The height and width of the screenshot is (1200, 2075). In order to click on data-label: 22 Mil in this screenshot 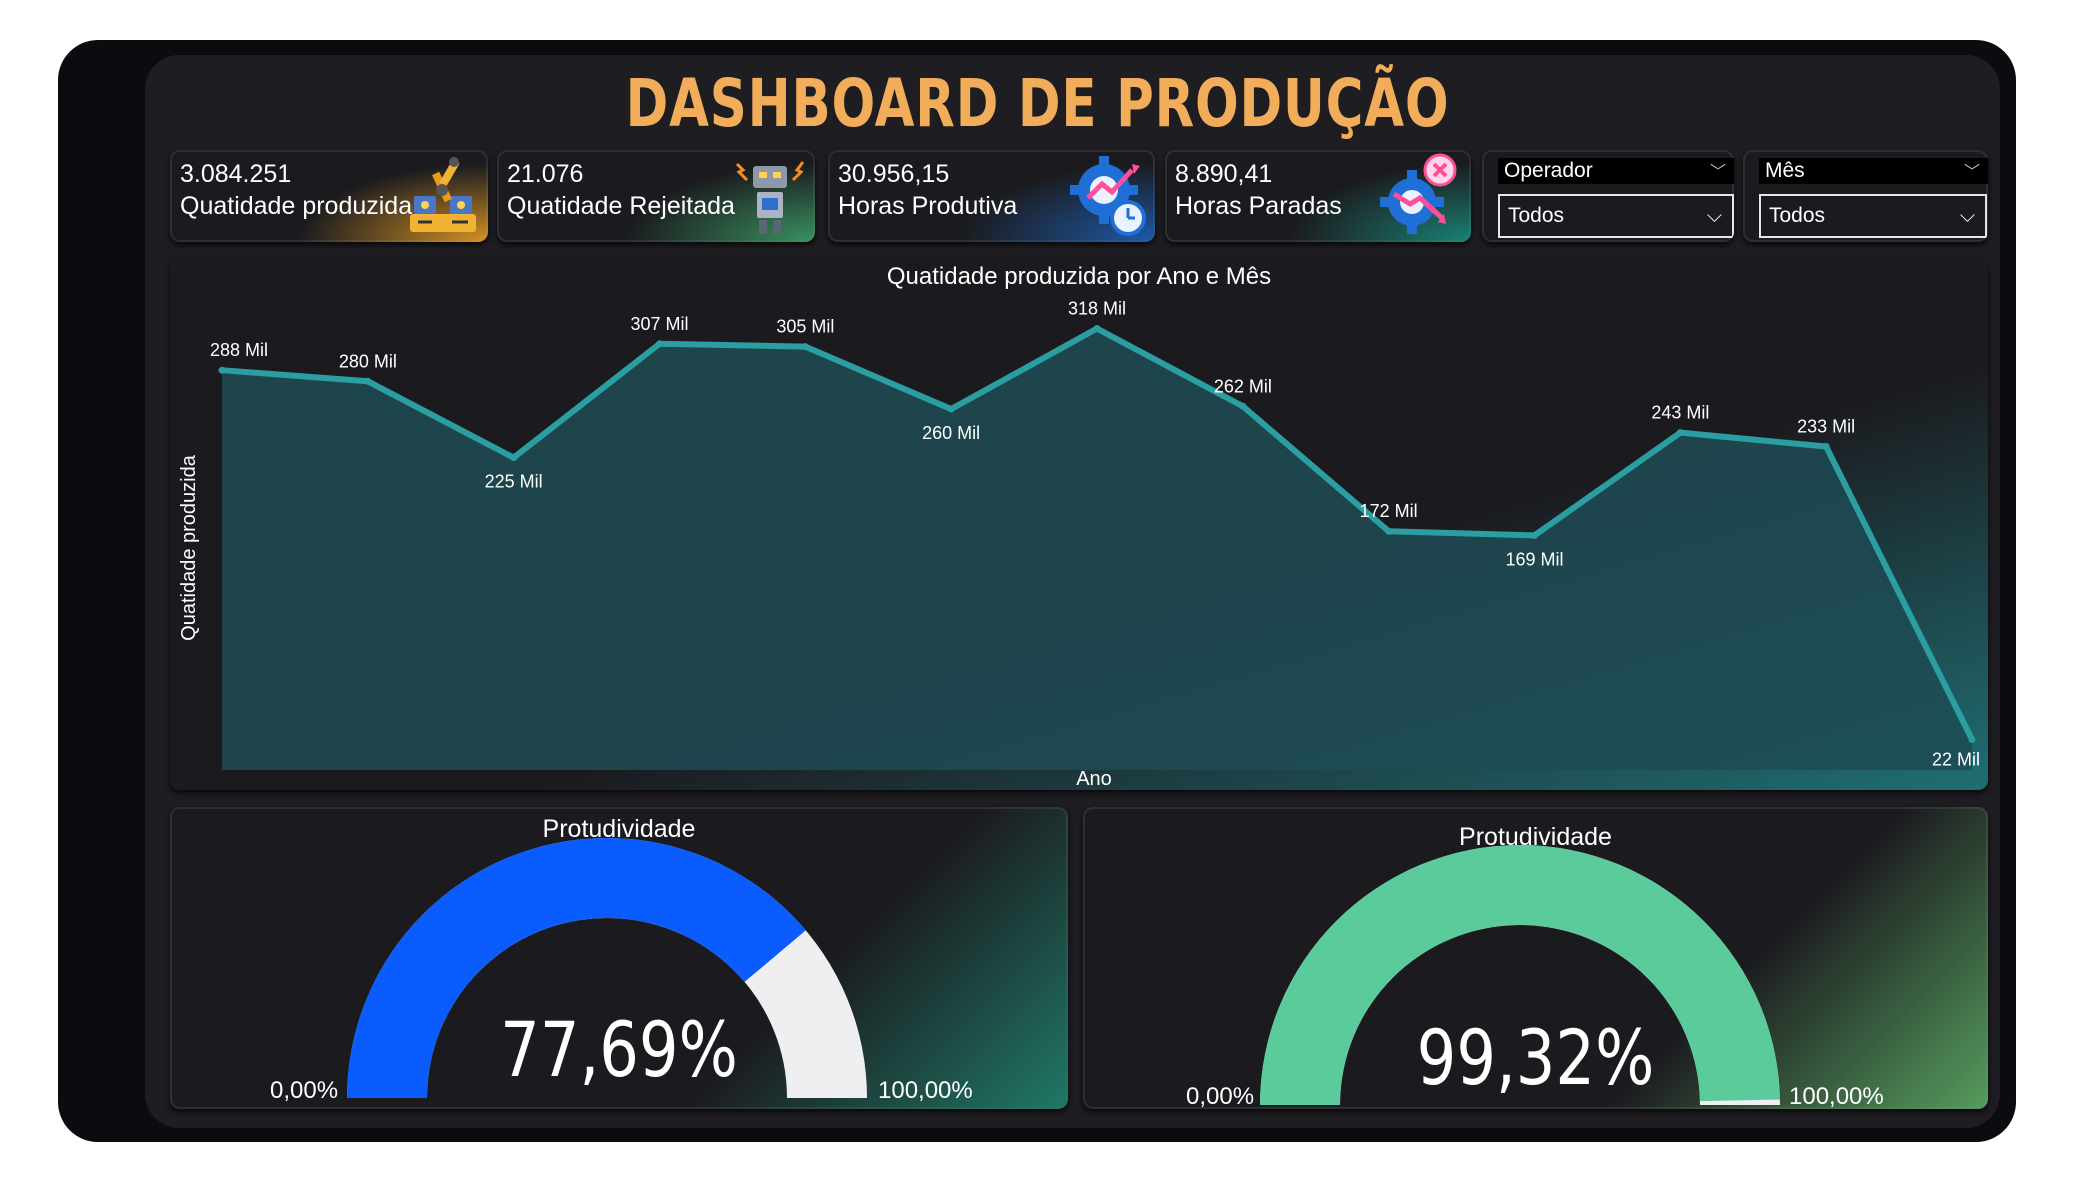, I will do `click(1956, 759)`.